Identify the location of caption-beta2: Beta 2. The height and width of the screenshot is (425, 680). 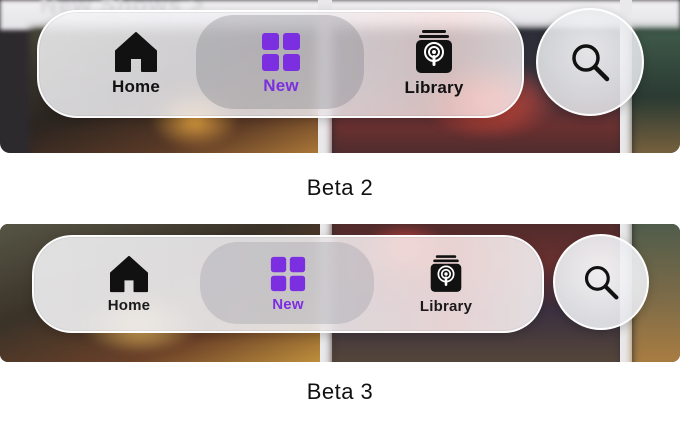
(340, 187).